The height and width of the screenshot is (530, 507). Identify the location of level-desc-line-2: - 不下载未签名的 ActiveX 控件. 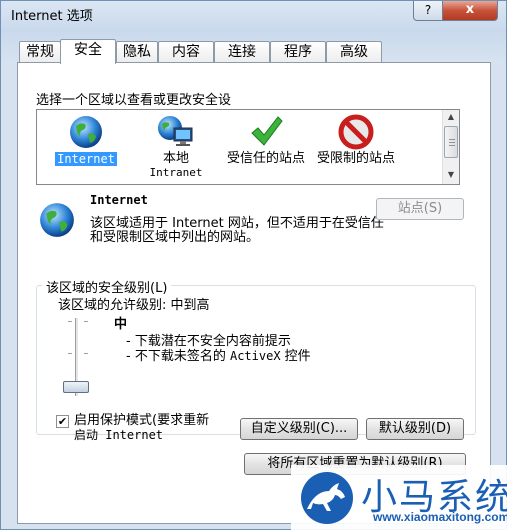
(218, 356).